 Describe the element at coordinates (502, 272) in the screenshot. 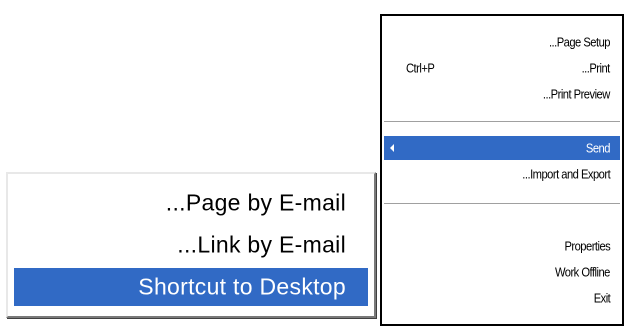

I see `menu-item-work-offline: Work Offline` at that location.